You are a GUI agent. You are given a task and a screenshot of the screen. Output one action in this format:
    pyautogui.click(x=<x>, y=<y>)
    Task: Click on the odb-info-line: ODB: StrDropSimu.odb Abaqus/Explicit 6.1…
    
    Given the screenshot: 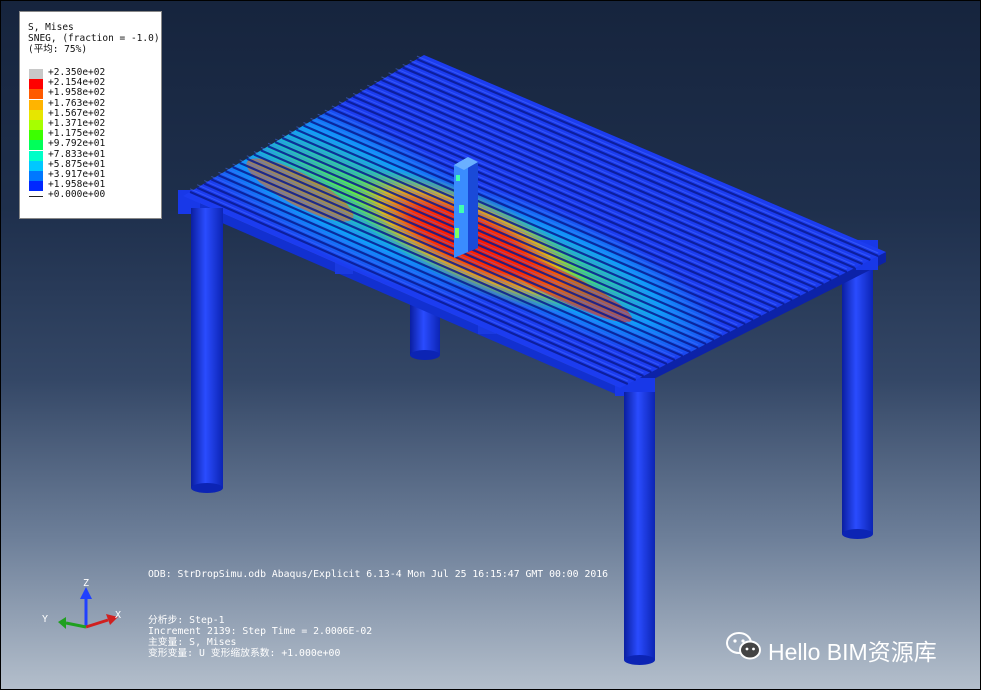 What is the action you would take?
    pyautogui.click(x=378, y=574)
    